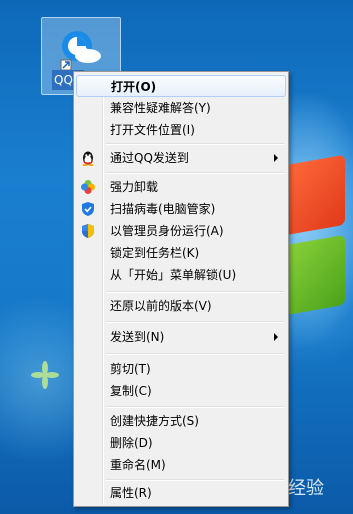 This screenshot has width=353, height=514. I want to click on menu-item-copy: 复制(C), so click(181, 391).